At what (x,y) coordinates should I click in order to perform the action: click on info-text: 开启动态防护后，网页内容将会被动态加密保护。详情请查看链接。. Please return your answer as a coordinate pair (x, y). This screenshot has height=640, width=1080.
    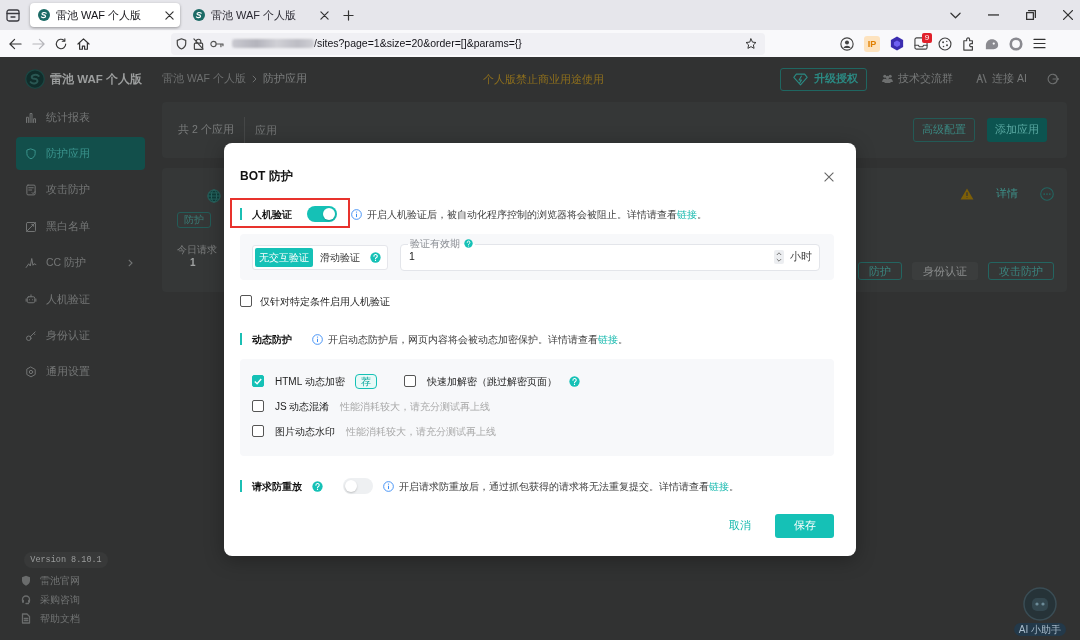
    Looking at the image, I should click on (478, 339).